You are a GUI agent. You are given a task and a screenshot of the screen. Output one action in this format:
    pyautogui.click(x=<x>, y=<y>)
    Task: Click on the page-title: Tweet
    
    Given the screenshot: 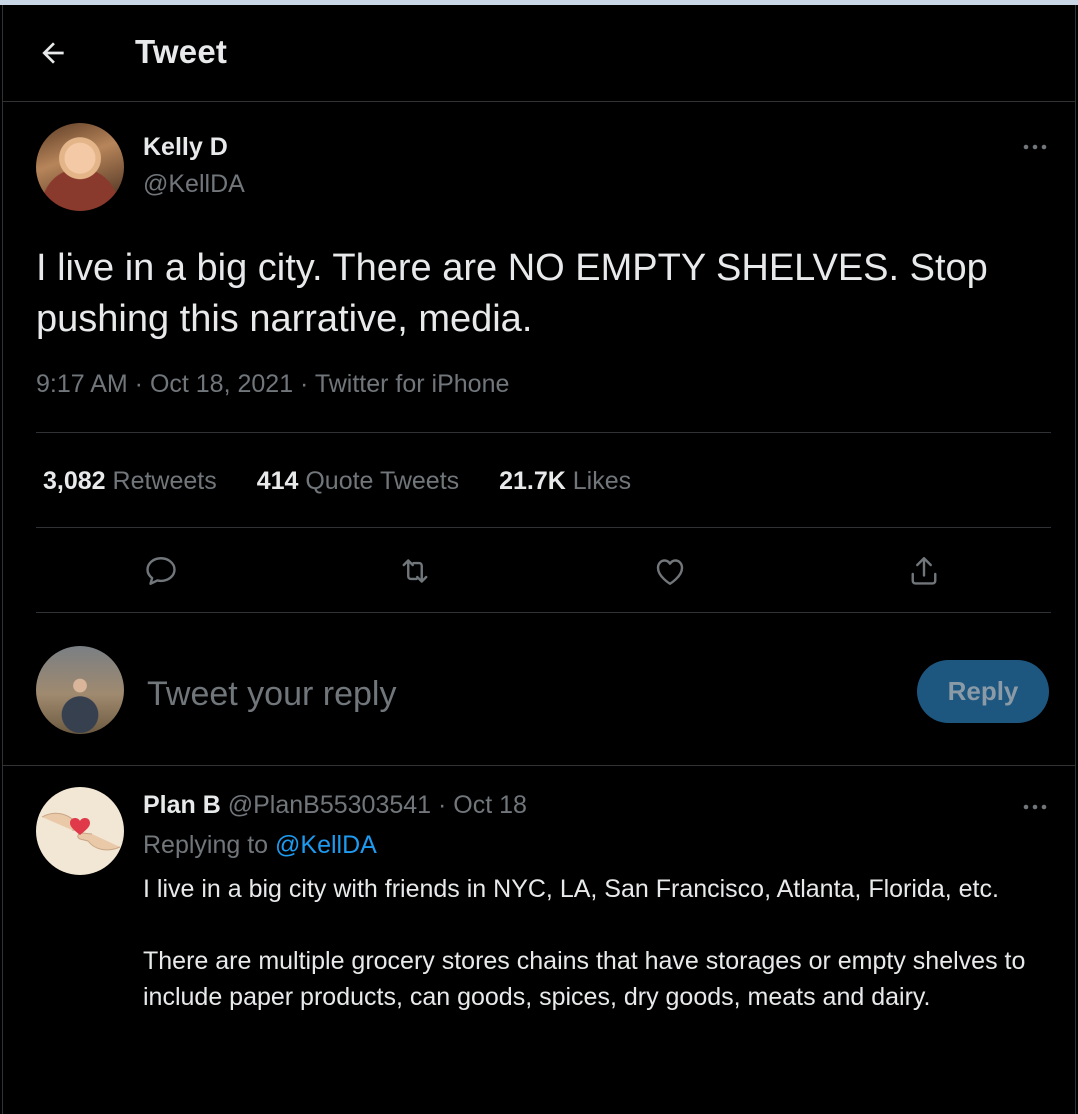 What is the action you would take?
    pyautogui.click(x=181, y=51)
    